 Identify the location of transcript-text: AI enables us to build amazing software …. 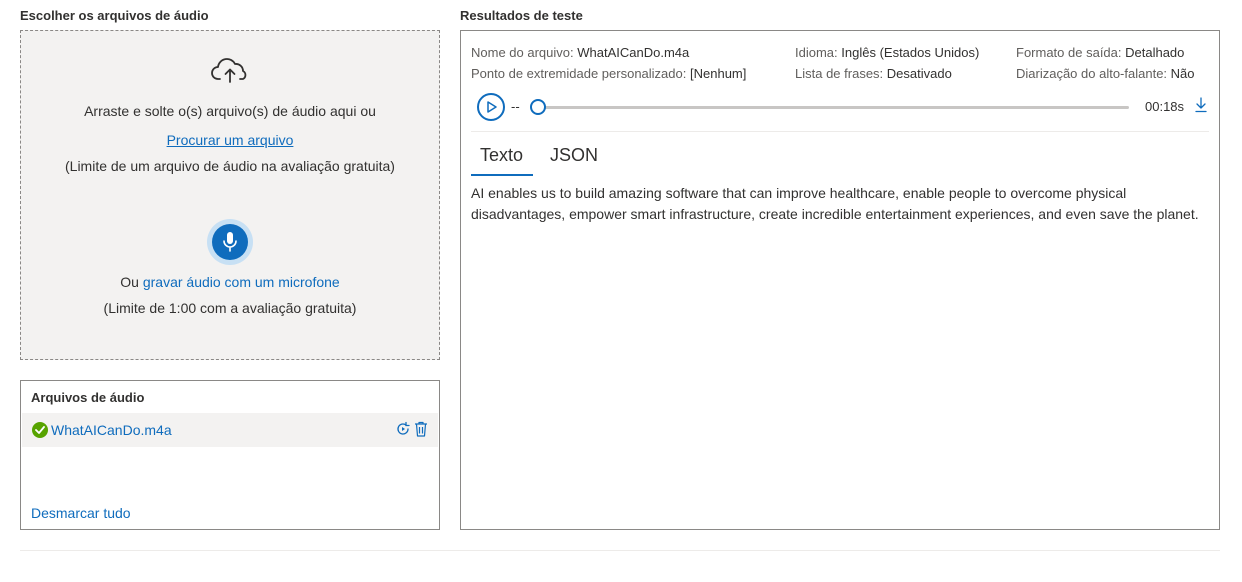
(835, 203).